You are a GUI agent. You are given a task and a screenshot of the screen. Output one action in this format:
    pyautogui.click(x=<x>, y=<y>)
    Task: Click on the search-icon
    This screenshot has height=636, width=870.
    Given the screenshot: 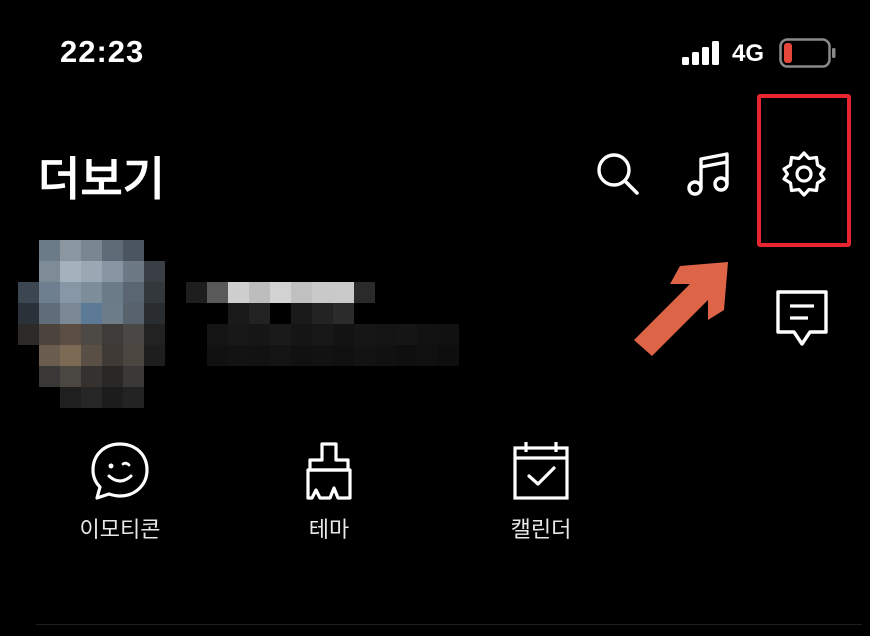 What is the action you would take?
    pyautogui.click(x=618, y=174)
    